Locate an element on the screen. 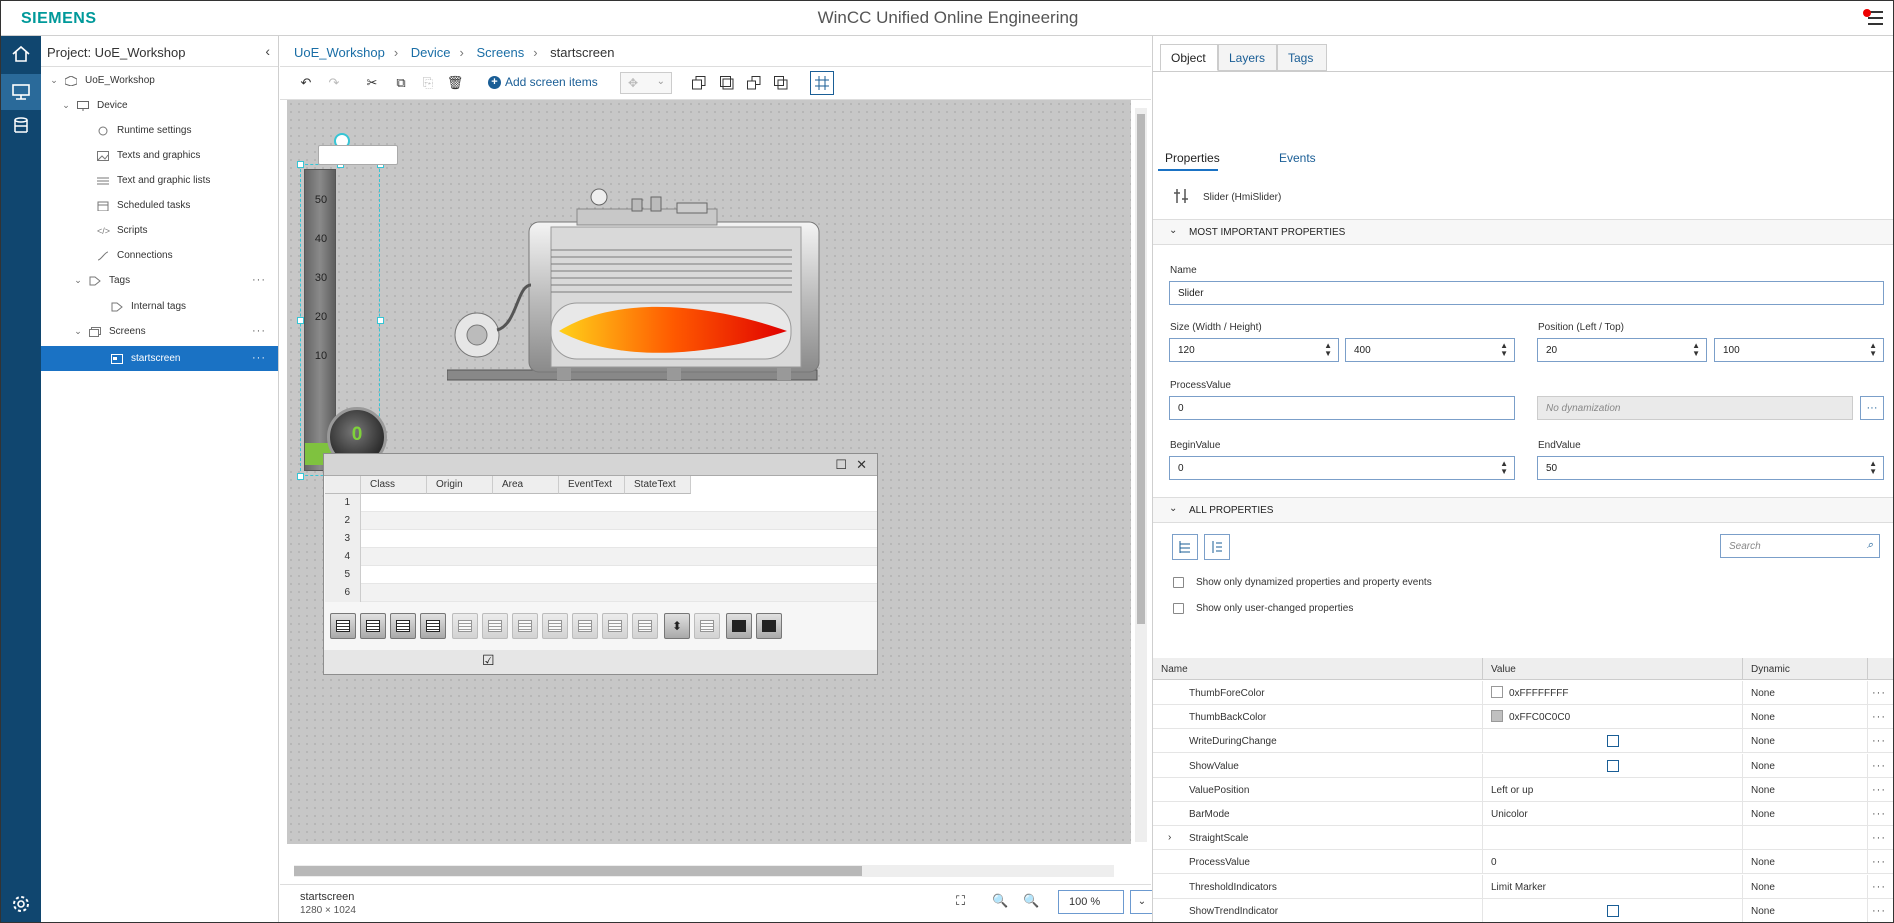 This screenshot has height=923, width=1894. tree-item-scheduled-tasks: Scheduled tasks is located at coordinates (159, 205).